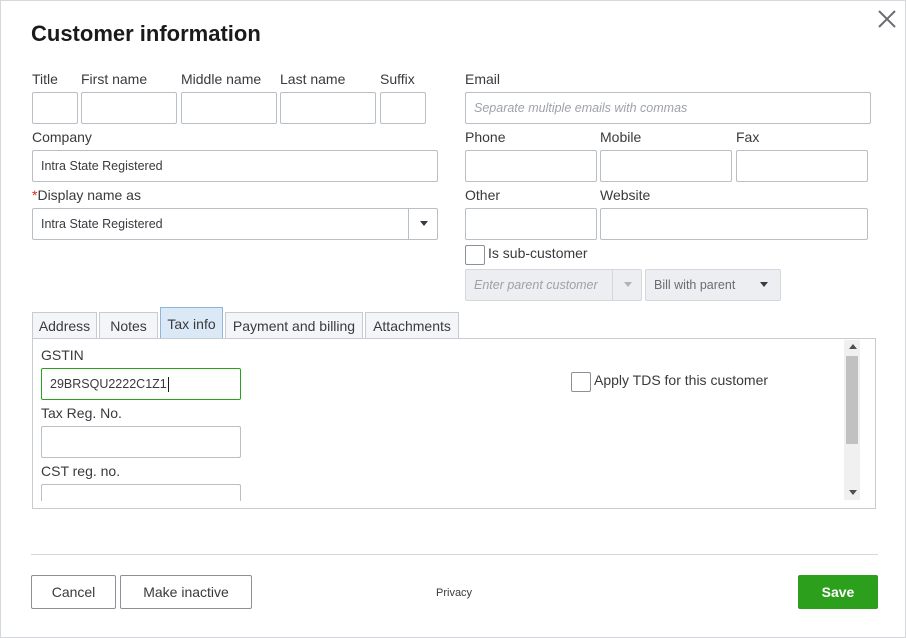 This screenshot has height=638, width=906. I want to click on middle-name-input, so click(229, 108).